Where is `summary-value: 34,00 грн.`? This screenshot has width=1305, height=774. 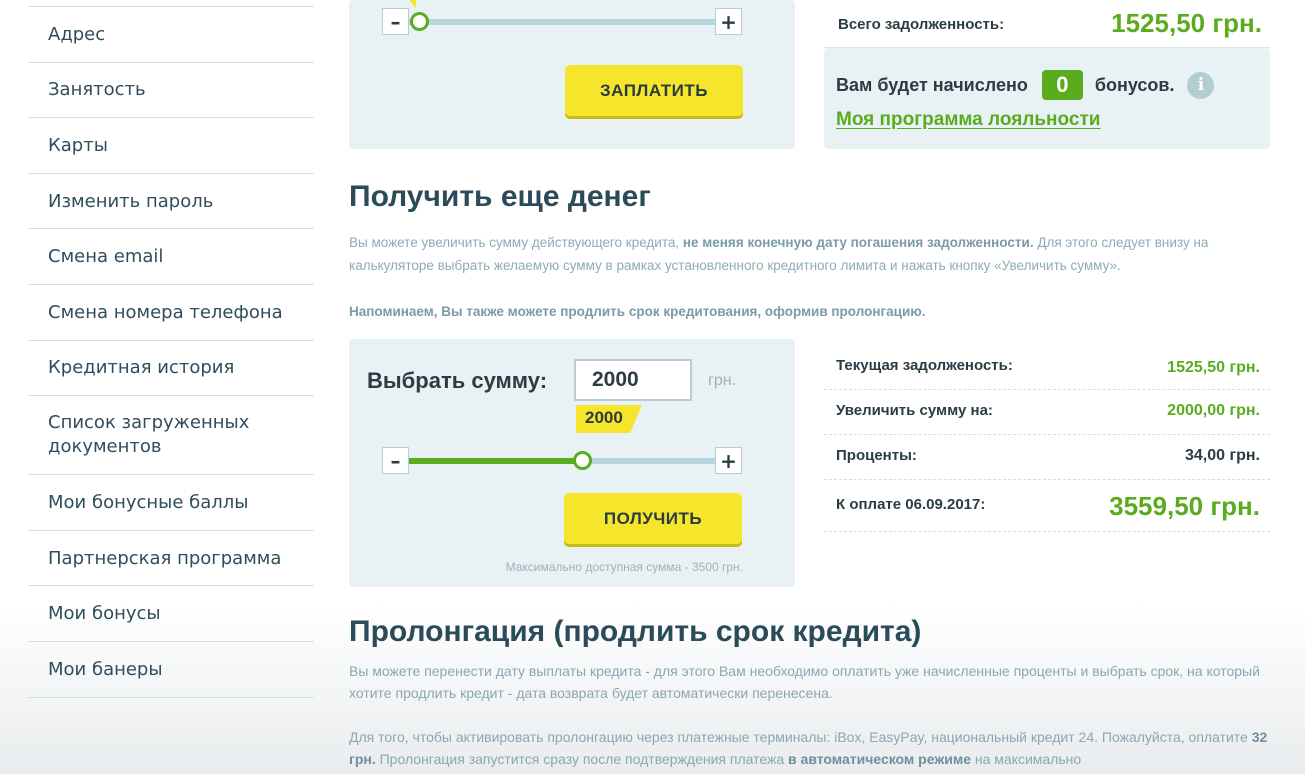 summary-value: 34,00 грн. is located at coordinates (1222, 455).